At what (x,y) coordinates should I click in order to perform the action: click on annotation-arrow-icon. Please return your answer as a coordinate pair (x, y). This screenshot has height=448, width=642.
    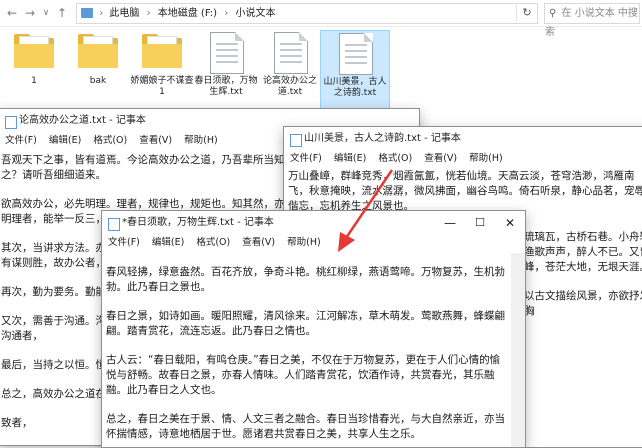
    Looking at the image, I should click on (366, 210).